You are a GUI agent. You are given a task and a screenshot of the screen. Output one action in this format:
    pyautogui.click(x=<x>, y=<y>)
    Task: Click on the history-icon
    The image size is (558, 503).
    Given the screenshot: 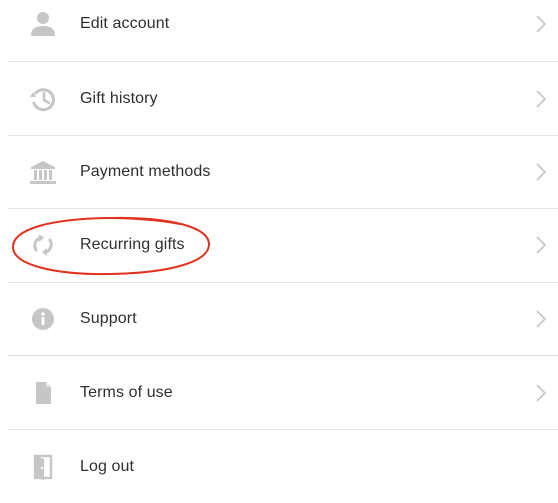 What is the action you would take?
    pyautogui.click(x=43, y=99)
    